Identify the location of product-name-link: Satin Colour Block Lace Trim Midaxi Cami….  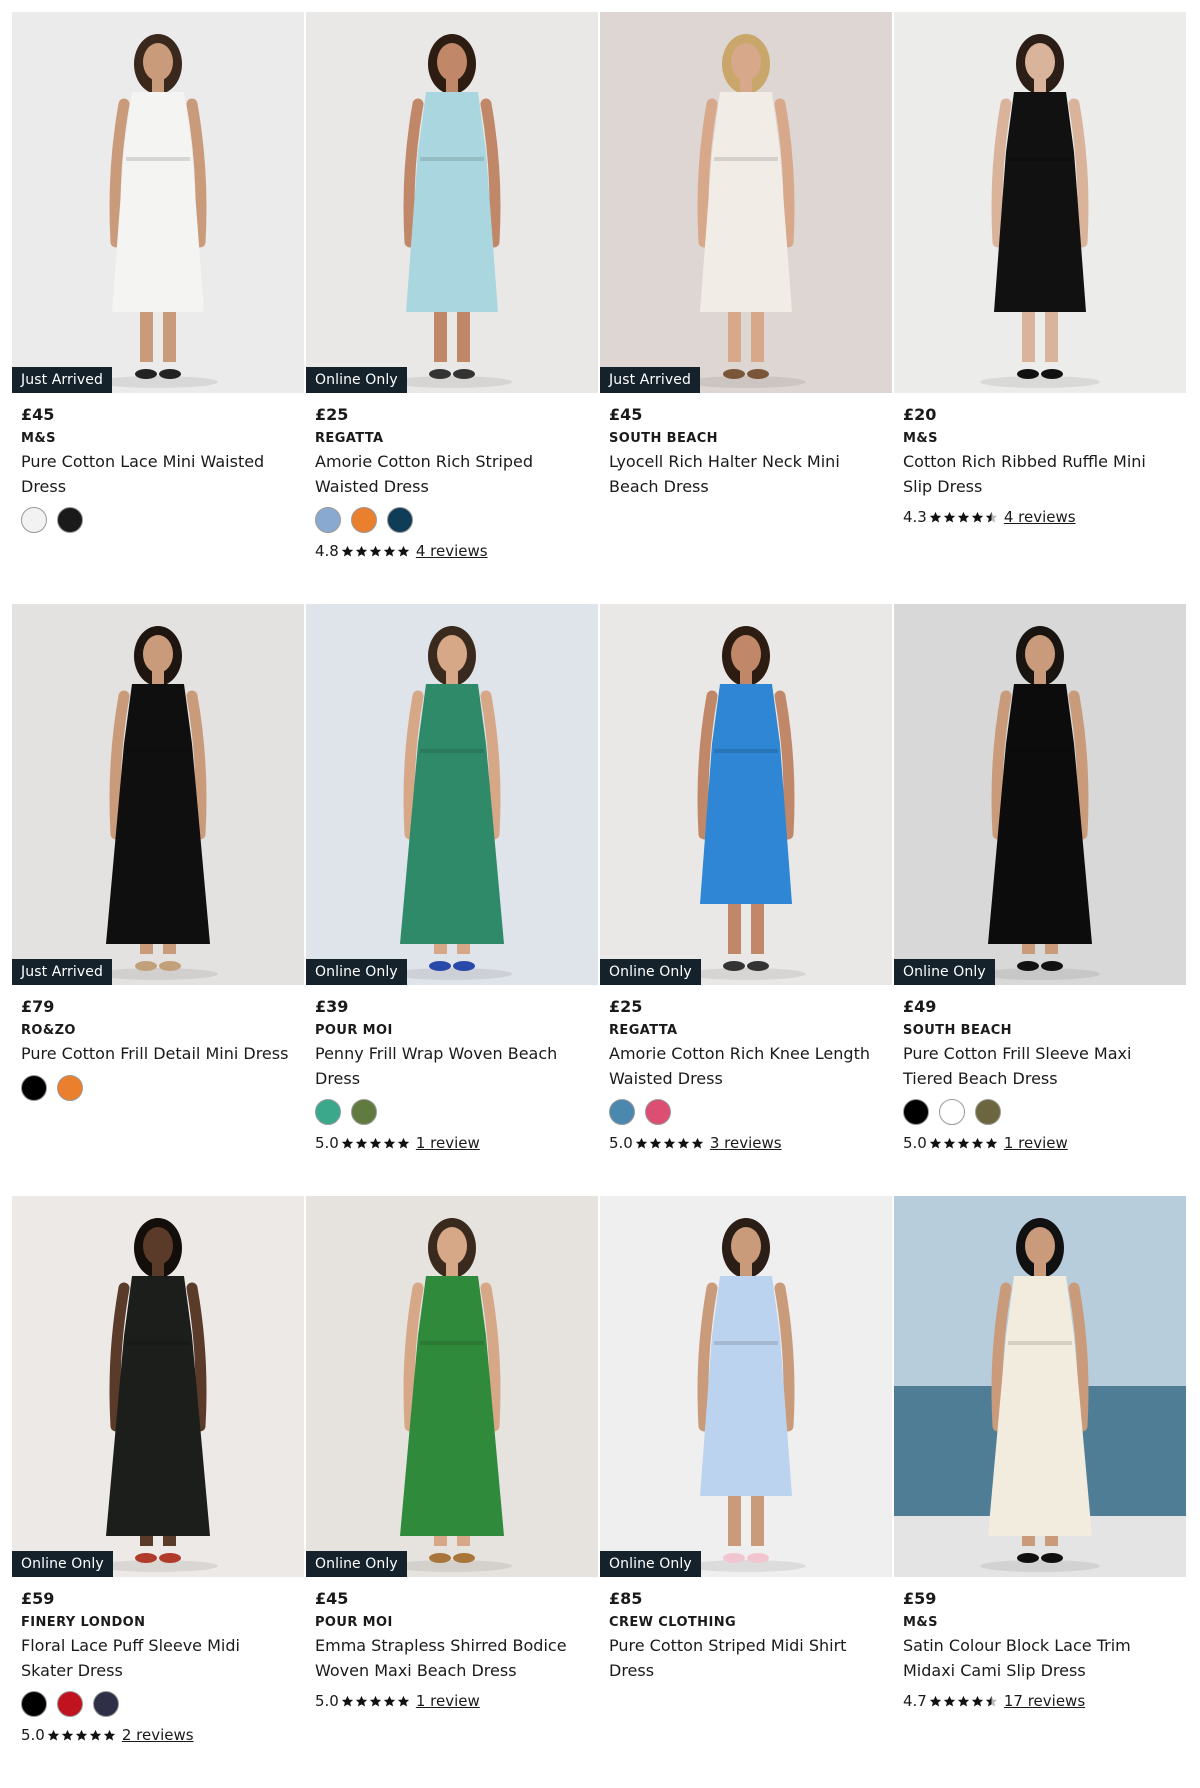
(1040, 1658).